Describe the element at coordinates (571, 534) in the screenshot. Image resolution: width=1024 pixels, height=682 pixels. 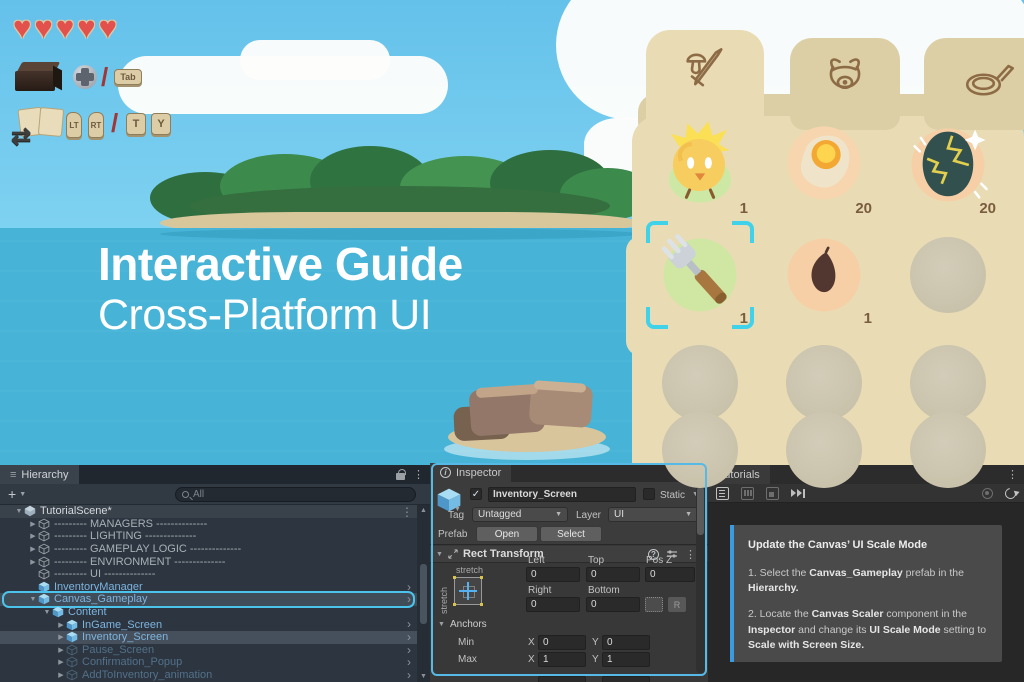
I see `prefab-select-button: Select` at that location.